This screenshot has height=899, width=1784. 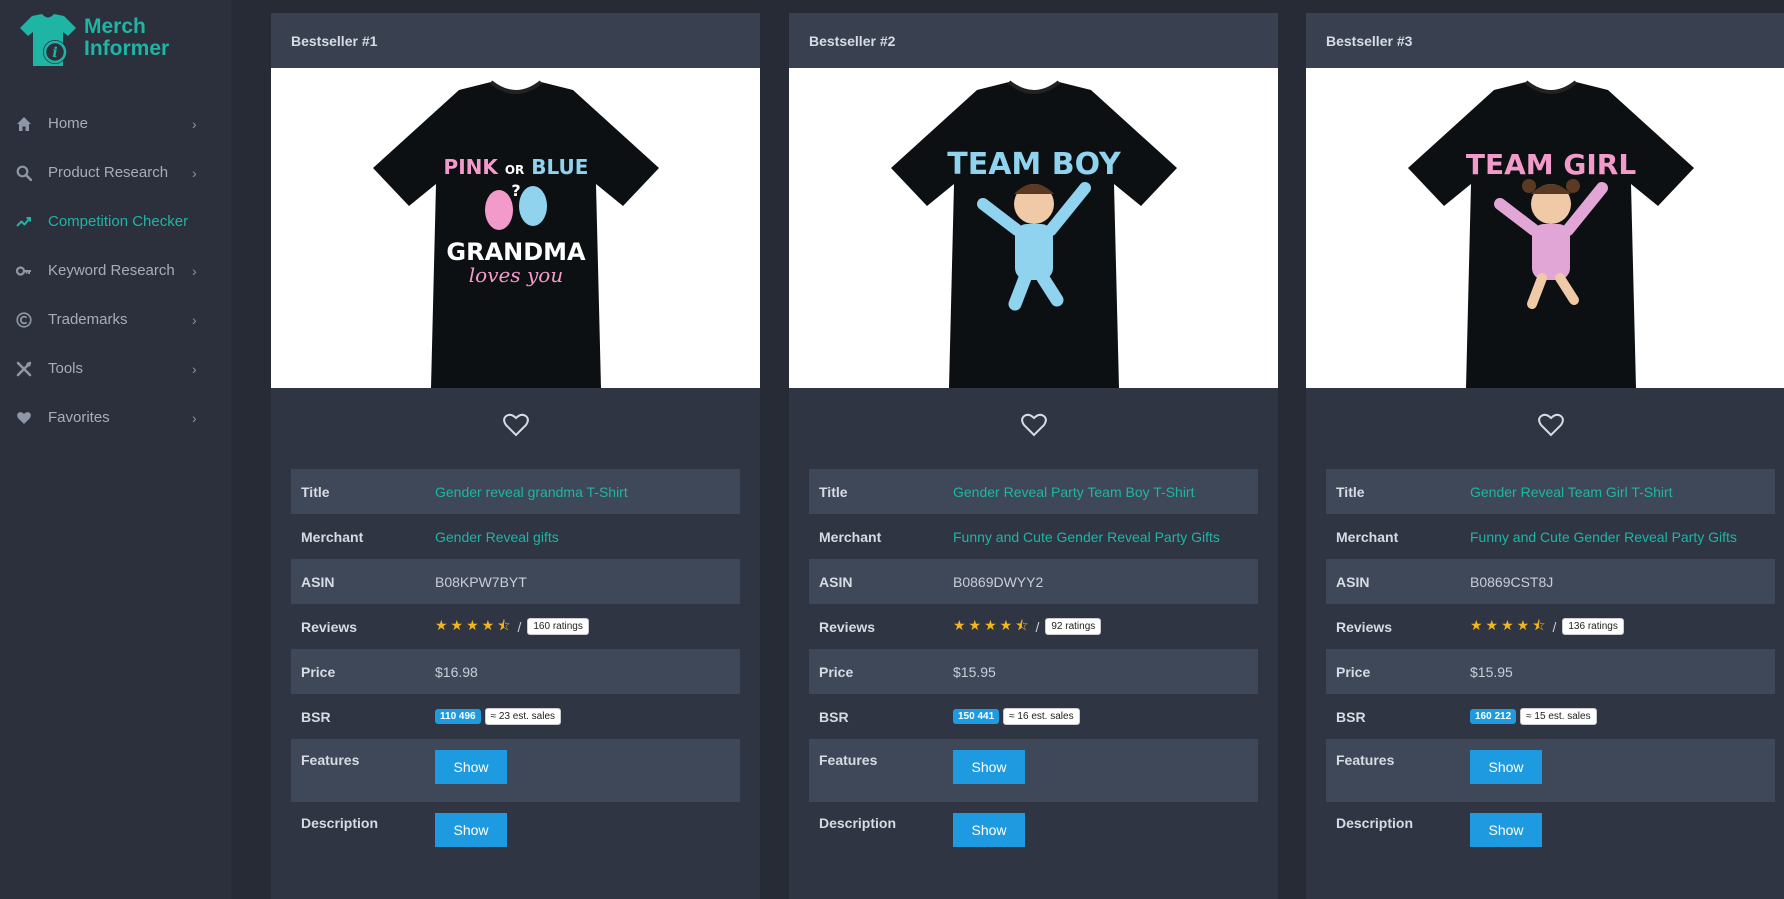 What do you see at coordinates (115, 368) in the screenshot?
I see `sidebar-item-tools: Tools ›` at bounding box center [115, 368].